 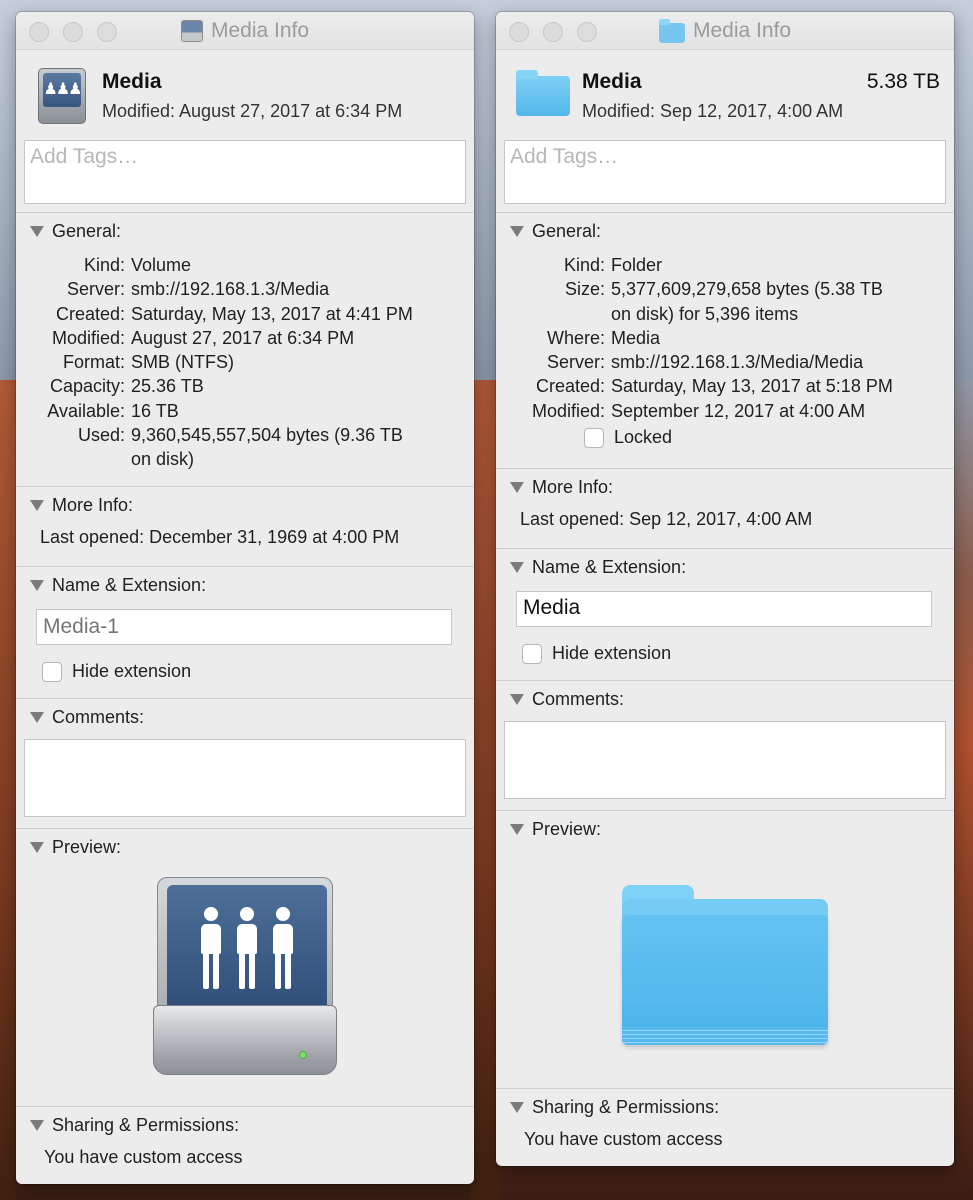 I want to click on item-size: 5.38 TB, so click(x=903, y=81).